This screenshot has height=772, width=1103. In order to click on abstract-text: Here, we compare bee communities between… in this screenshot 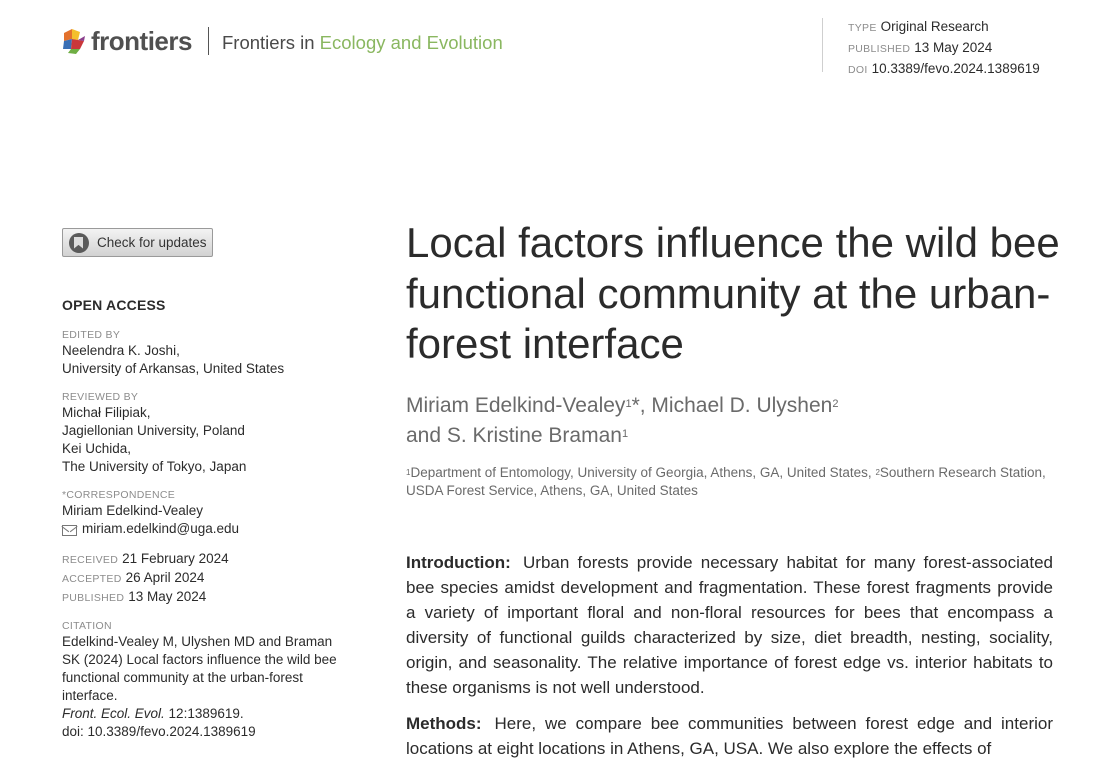, I will do `click(729, 736)`.